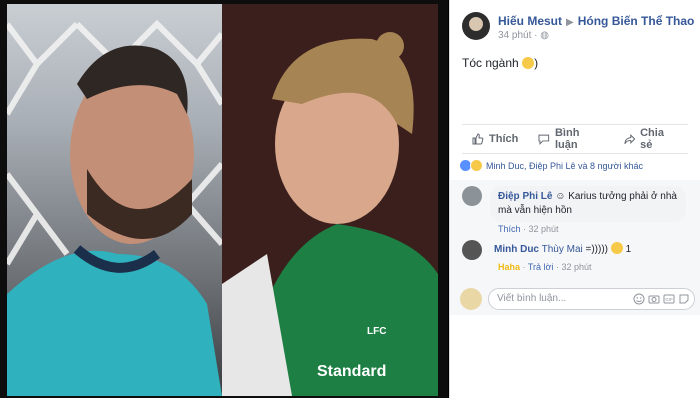  What do you see at coordinates (661, 299) in the screenshot?
I see `composer-icons: GIF` at bounding box center [661, 299].